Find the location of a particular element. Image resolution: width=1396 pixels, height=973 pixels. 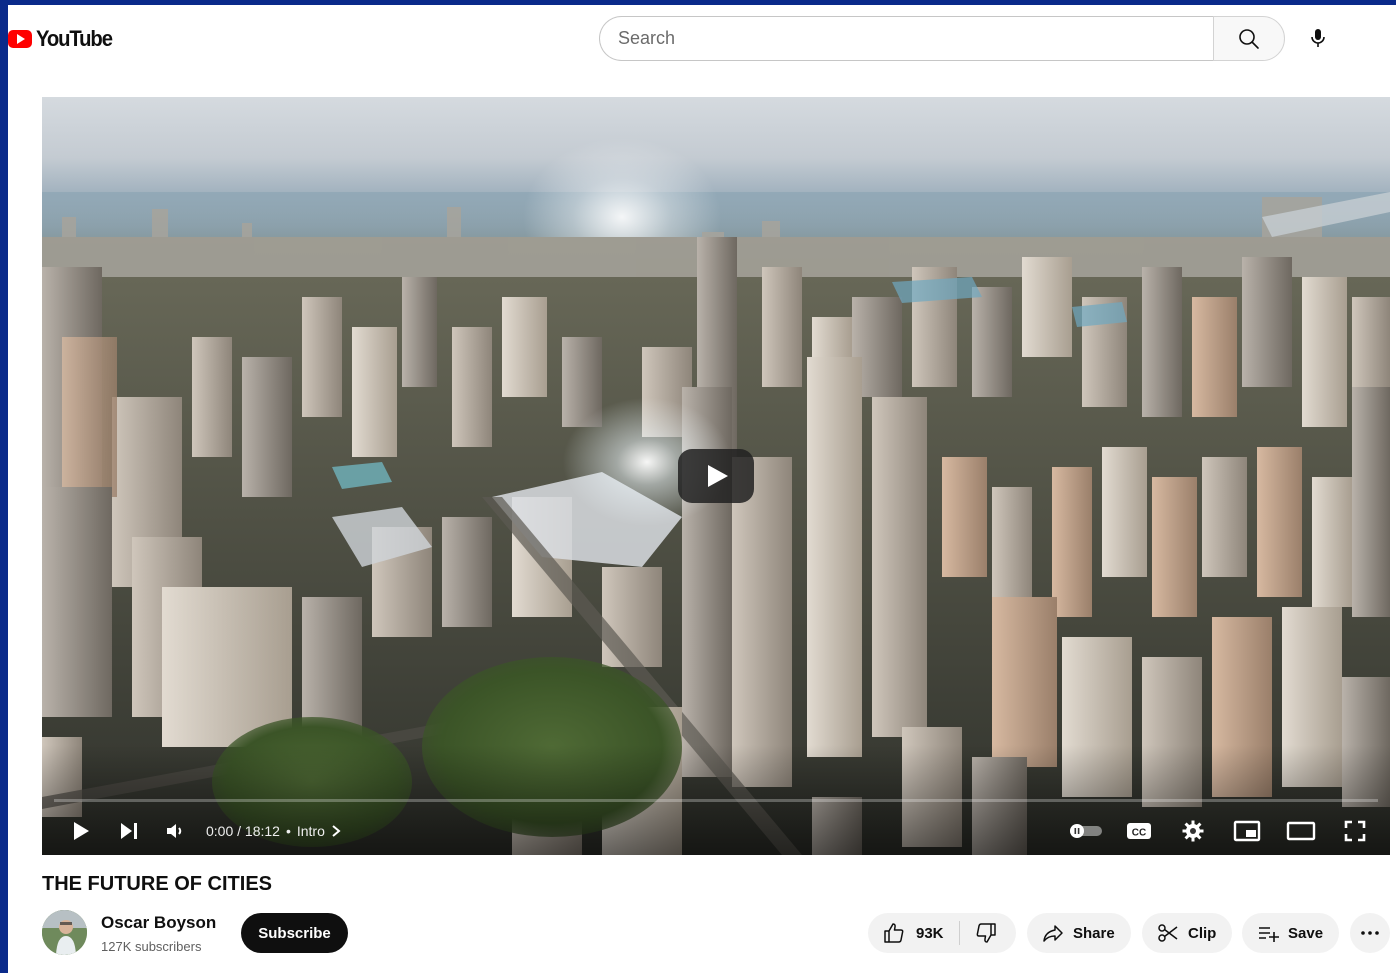

subscriber-count: 127K subscribers is located at coordinates (151, 946).